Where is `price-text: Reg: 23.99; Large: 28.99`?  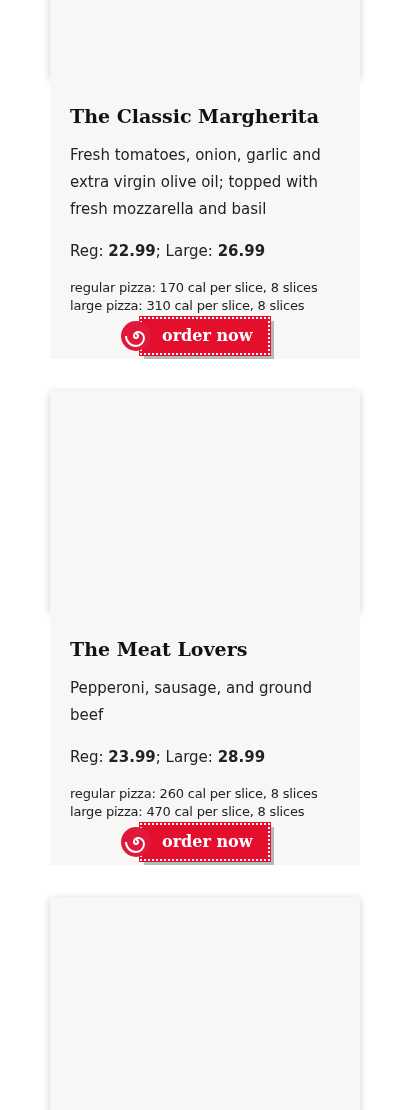 price-text: Reg: 23.99; Large: 28.99 is located at coordinates (168, 757).